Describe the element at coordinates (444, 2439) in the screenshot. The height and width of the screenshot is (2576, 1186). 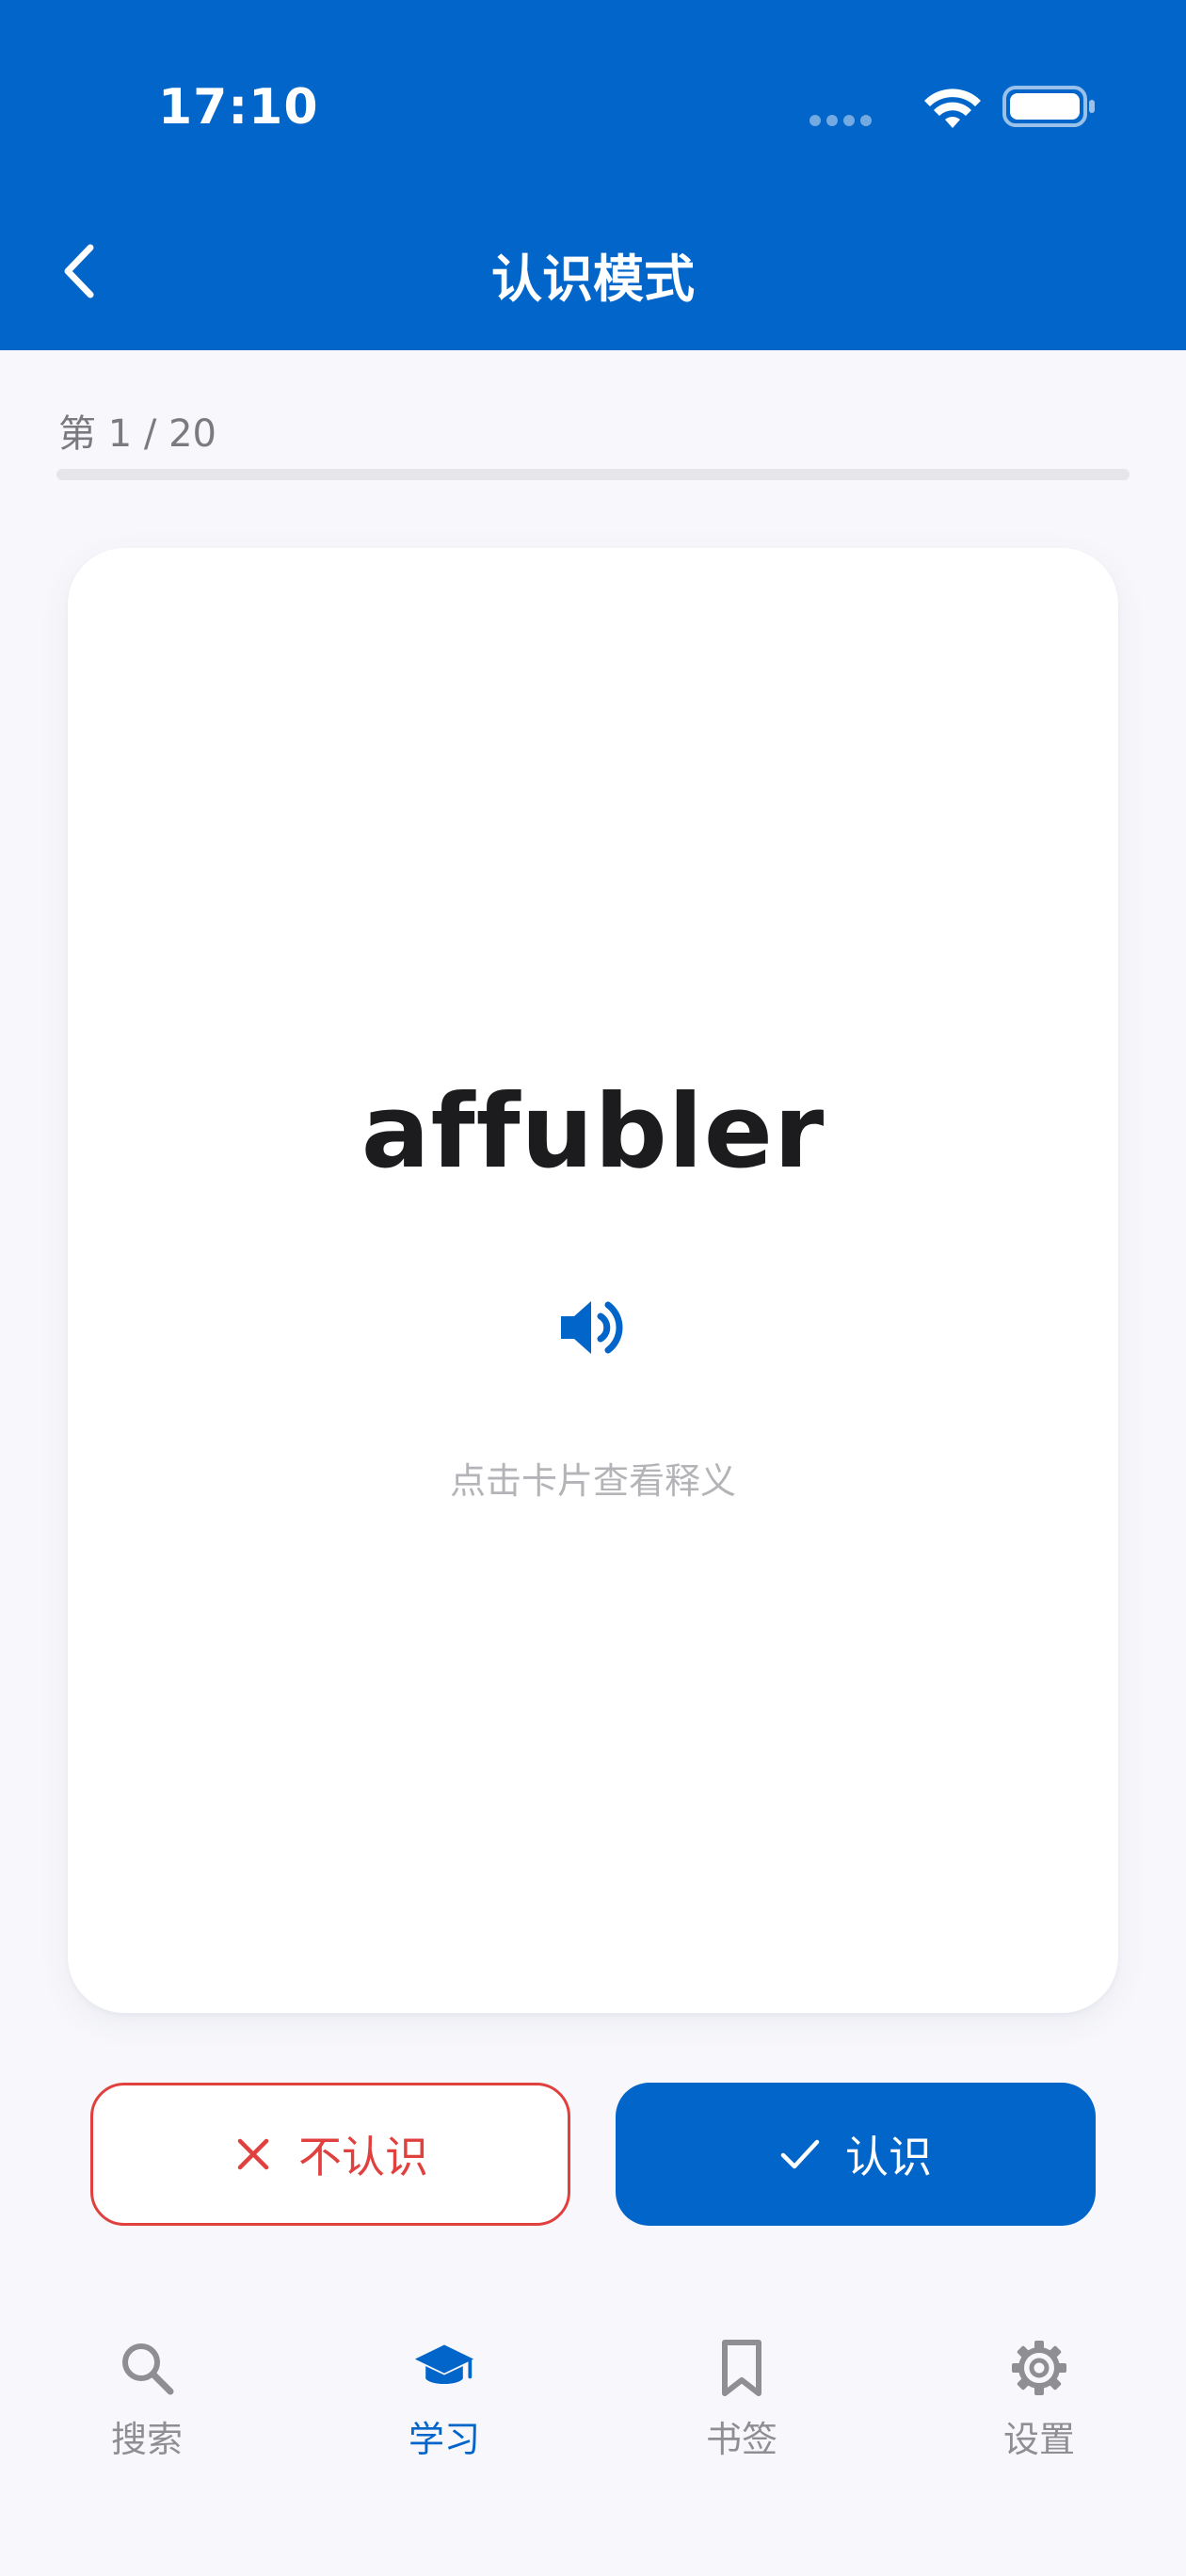
I see `tab-label: 学习` at that location.